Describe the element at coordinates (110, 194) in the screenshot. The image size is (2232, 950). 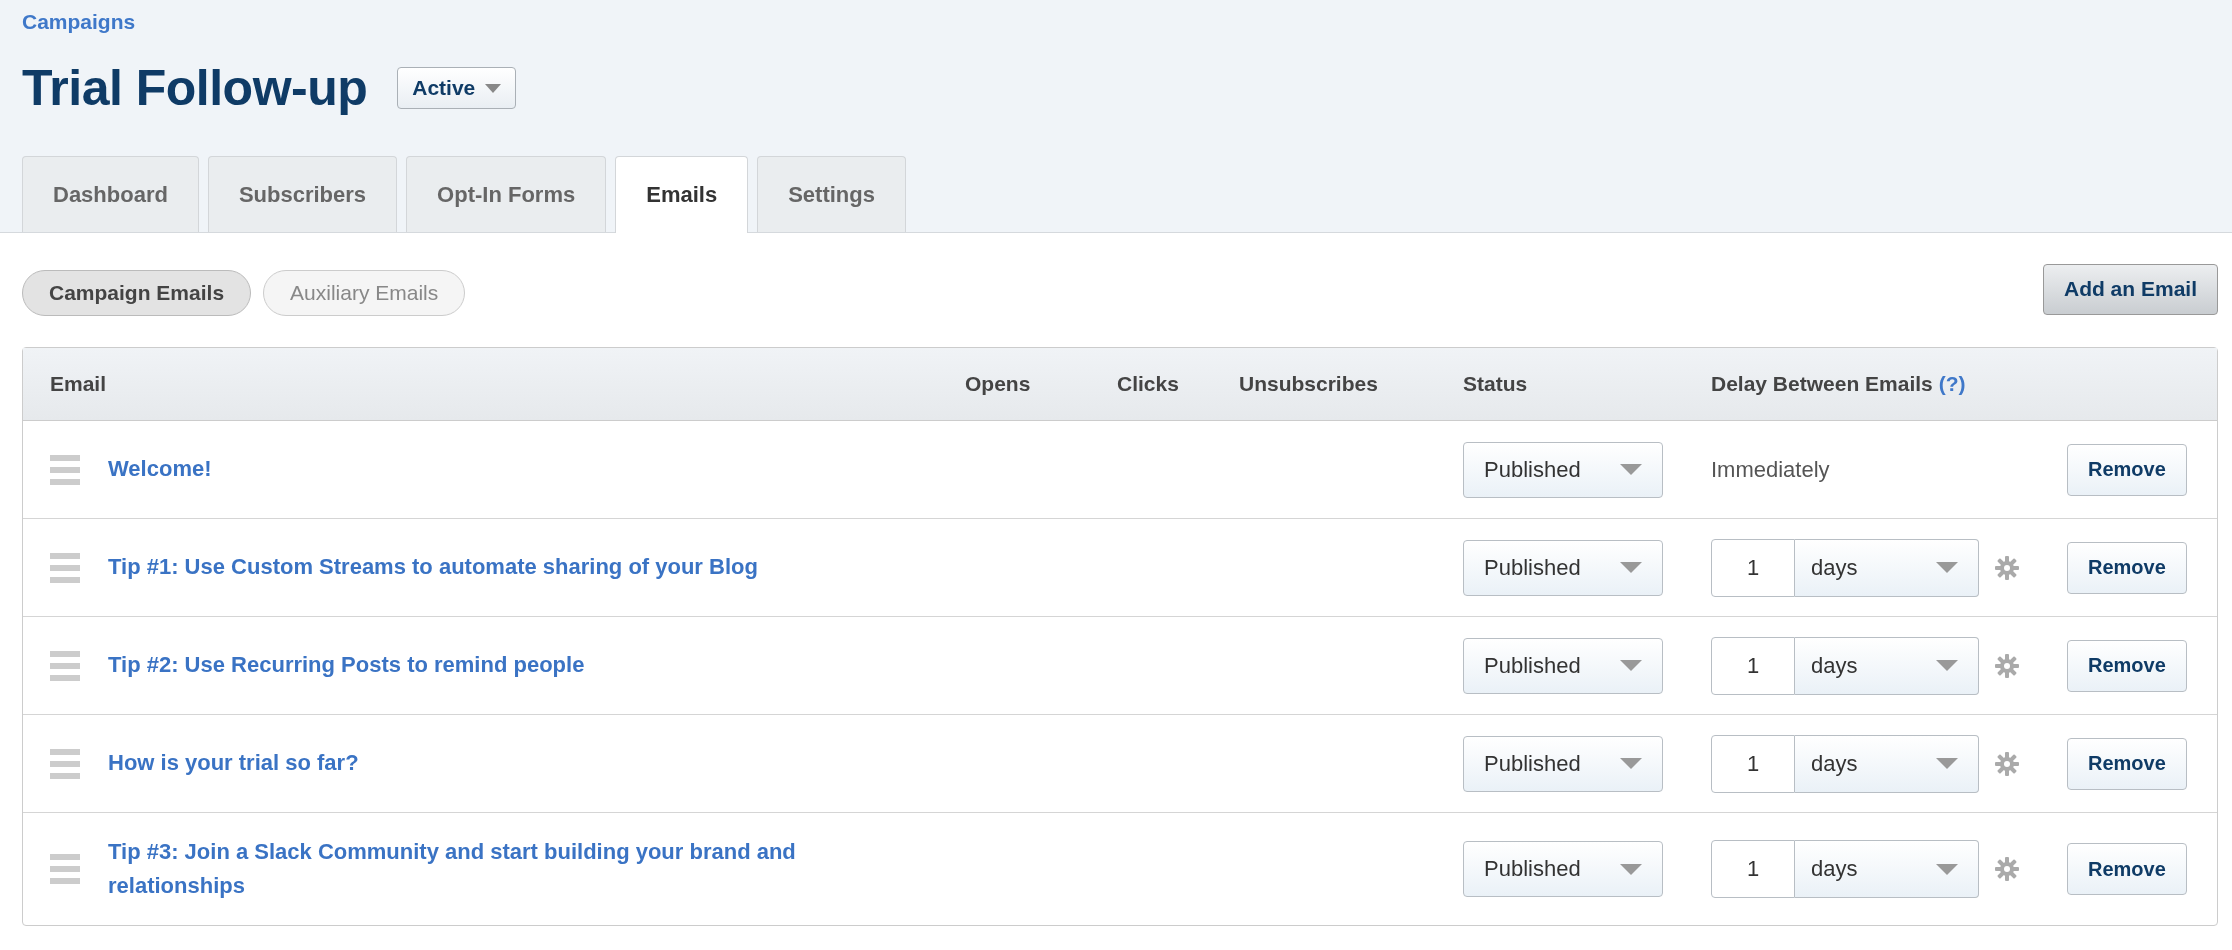
I see `tab: Dashboard` at that location.